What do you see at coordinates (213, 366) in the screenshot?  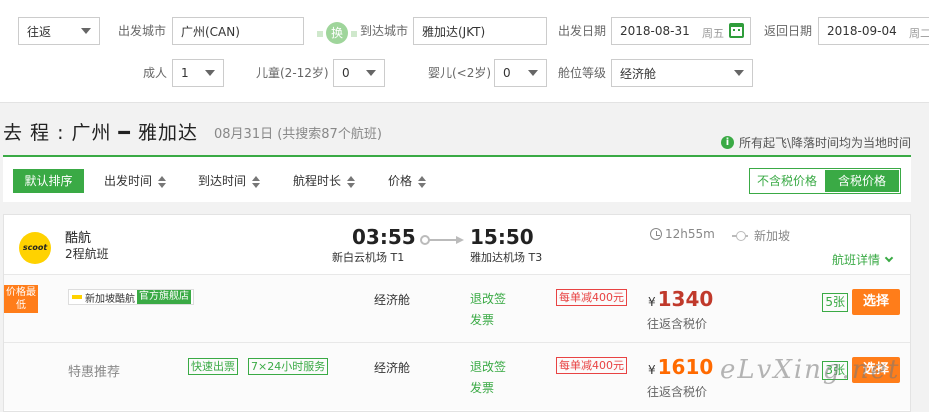 I see `fast-ticket-tag: 快速出票` at bounding box center [213, 366].